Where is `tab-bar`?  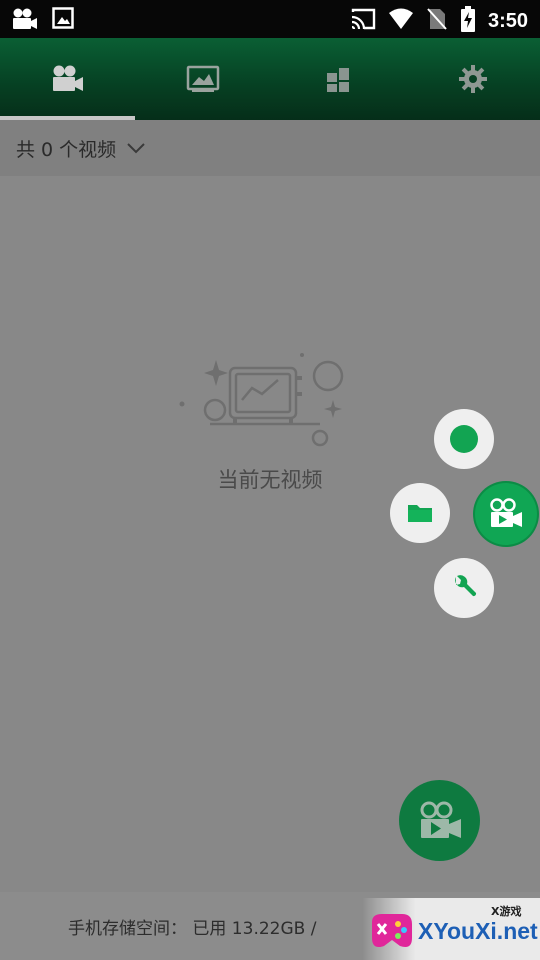
tab-bar is located at coordinates (270, 79).